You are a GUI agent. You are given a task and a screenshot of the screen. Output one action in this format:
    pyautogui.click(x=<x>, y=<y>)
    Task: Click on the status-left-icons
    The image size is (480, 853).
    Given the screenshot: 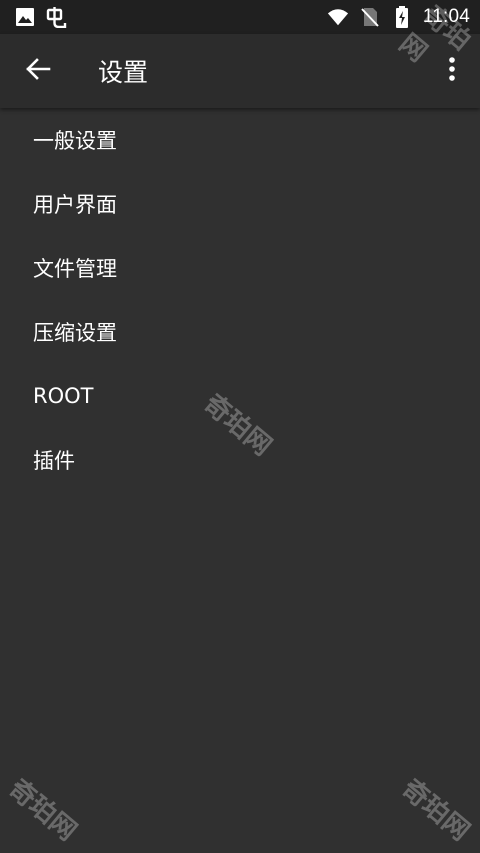 What is the action you would take?
    pyautogui.click(x=41, y=17)
    